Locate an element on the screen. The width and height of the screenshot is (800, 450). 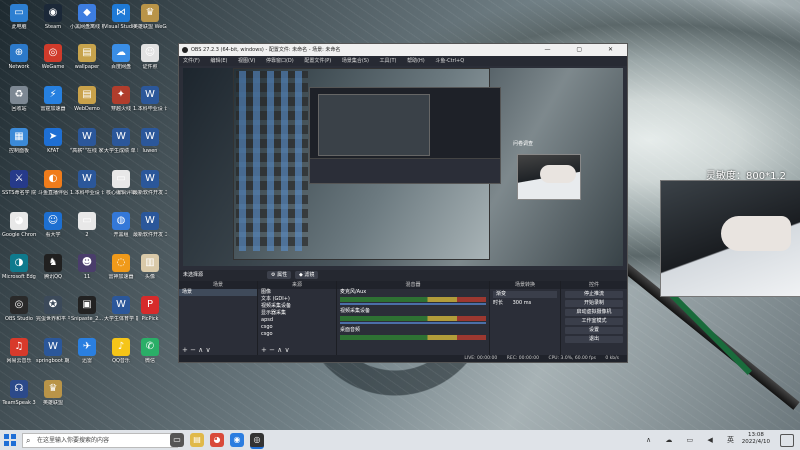
desktop-icon: ☊ TeamSpeak 3 is located at coordinates (19, 401).